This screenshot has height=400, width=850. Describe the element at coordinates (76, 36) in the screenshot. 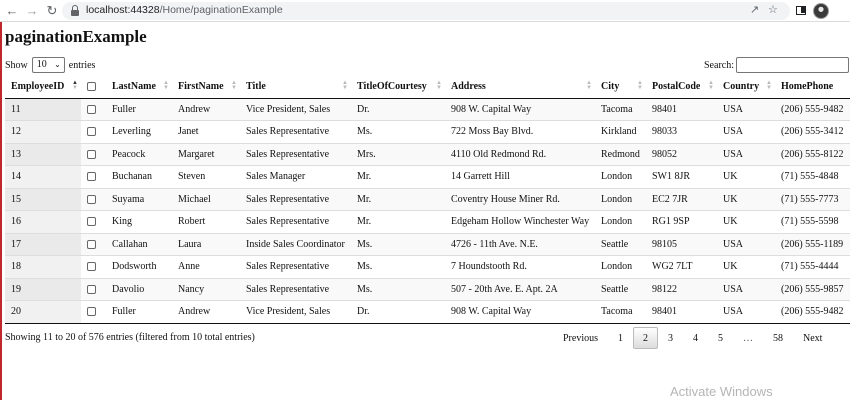

I see `page-title: paginationExample` at that location.